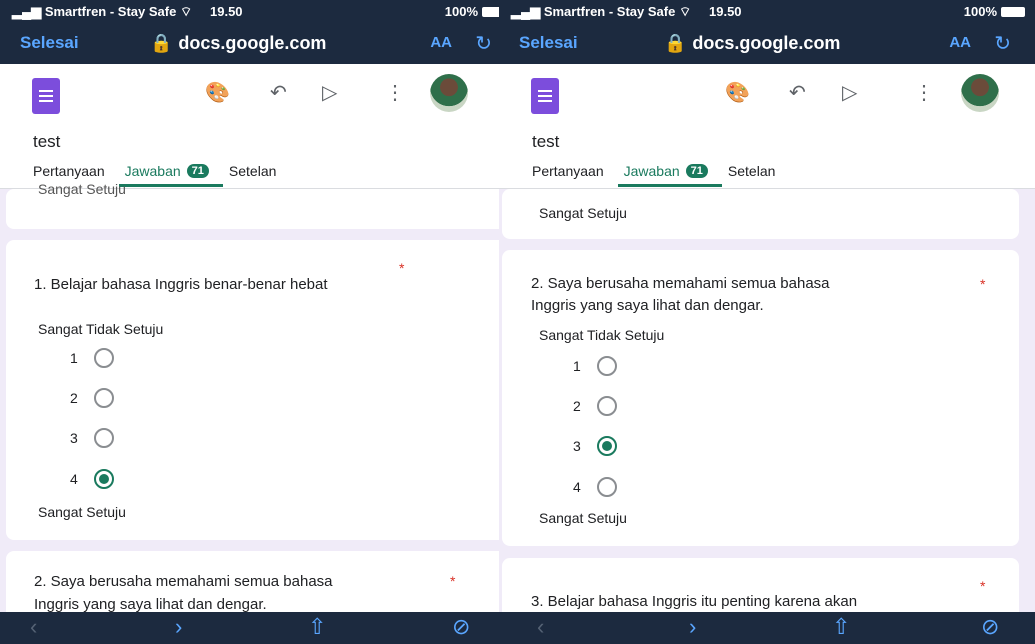 This screenshot has width=1035, height=644. Describe the element at coordinates (1013, 11) in the screenshot. I see `battery-icon` at that location.